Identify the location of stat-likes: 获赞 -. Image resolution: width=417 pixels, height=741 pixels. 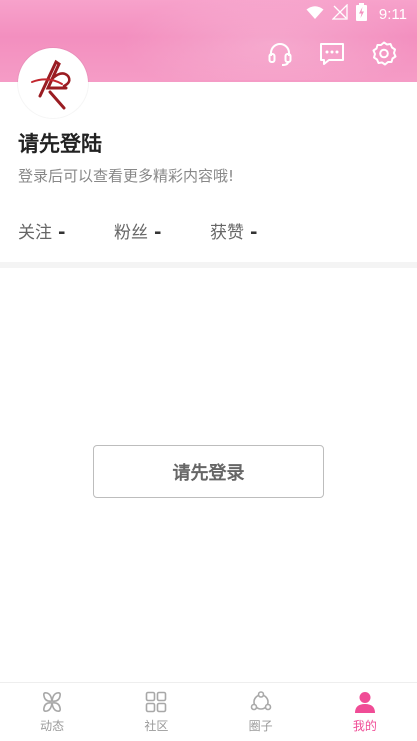
(233, 230).